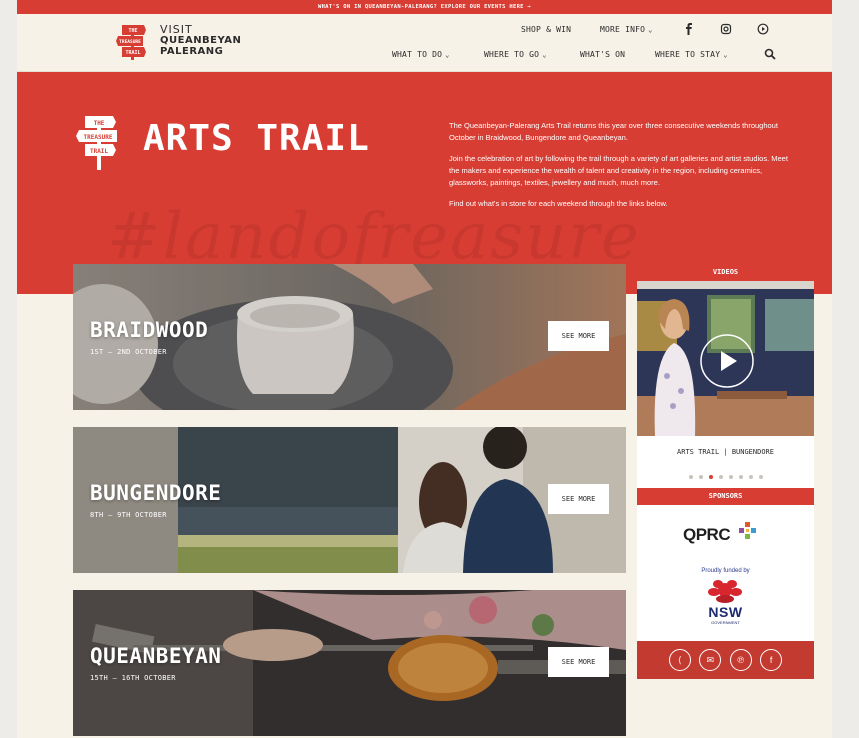 This screenshot has width=859, height=738. What do you see at coordinates (133, 678) in the screenshot?
I see `card-date: 15TH – 16TH OCTOBER` at bounding box center [133, 678].